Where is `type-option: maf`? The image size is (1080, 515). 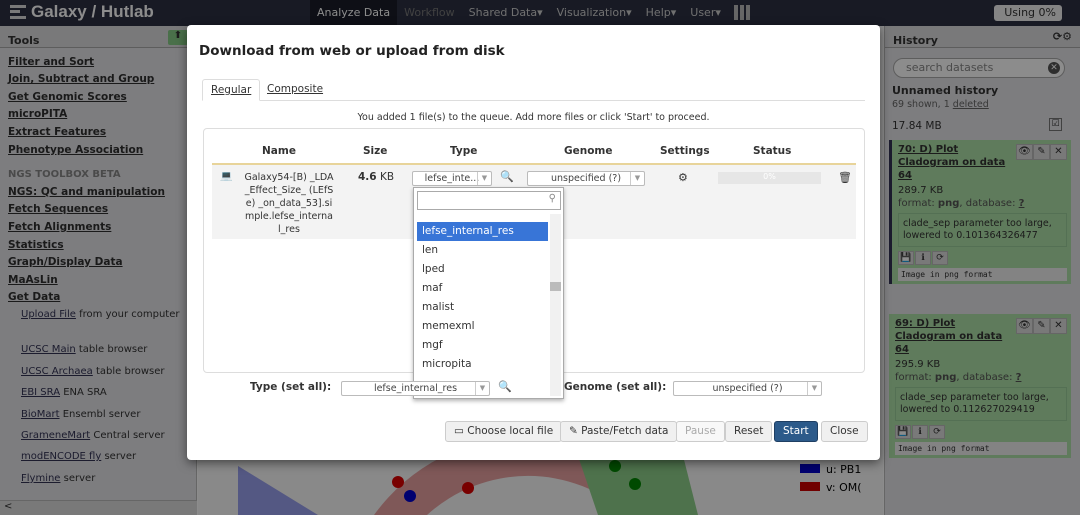 type-option: maf is located at coordinates (482, 288).